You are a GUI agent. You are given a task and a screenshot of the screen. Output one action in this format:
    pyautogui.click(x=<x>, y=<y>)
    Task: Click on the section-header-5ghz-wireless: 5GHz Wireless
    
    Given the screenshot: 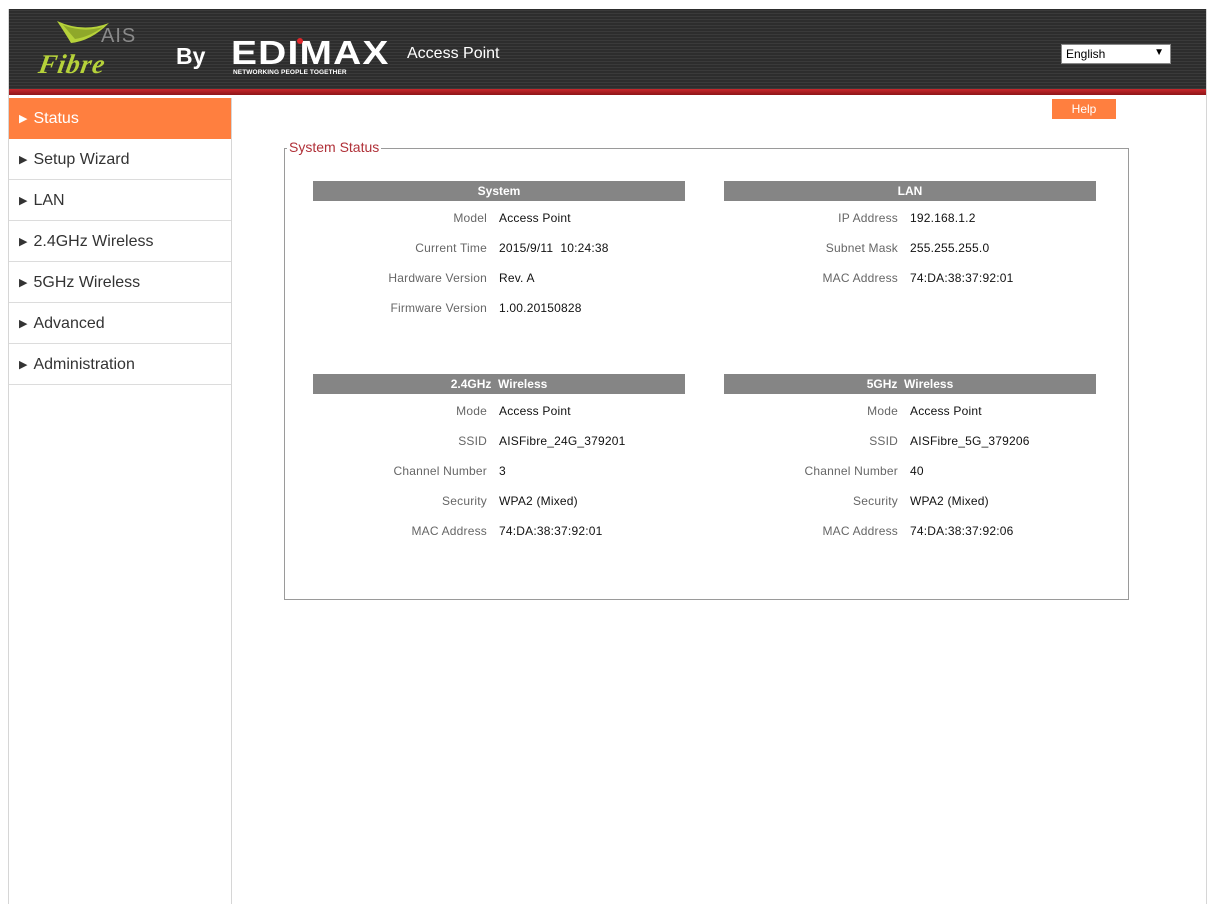 What is the action you would take?
    pyautogui.click(x=910, y=384)
    